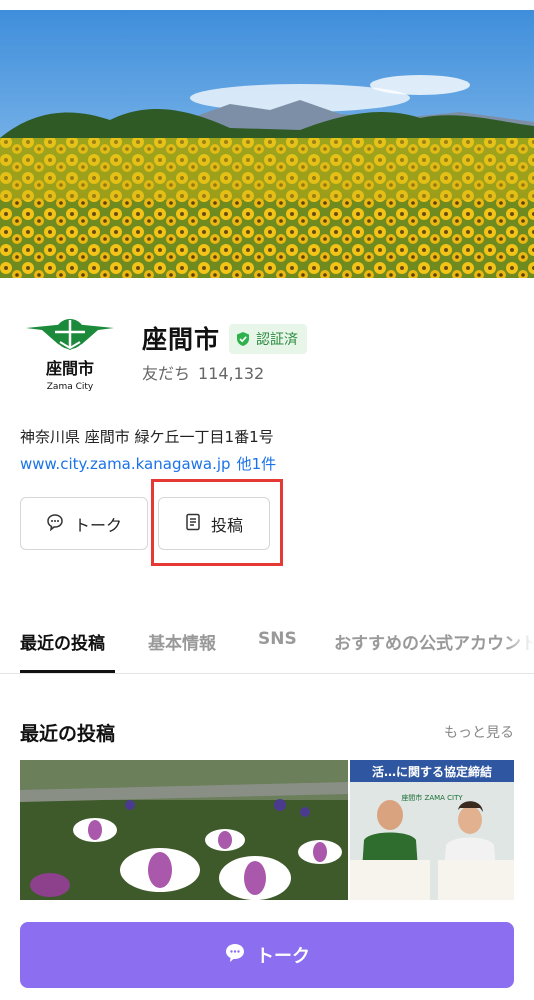  Describe the element at coordinates (277, 639) in the screenshot. I see `tab-sns: SNS` at that location.